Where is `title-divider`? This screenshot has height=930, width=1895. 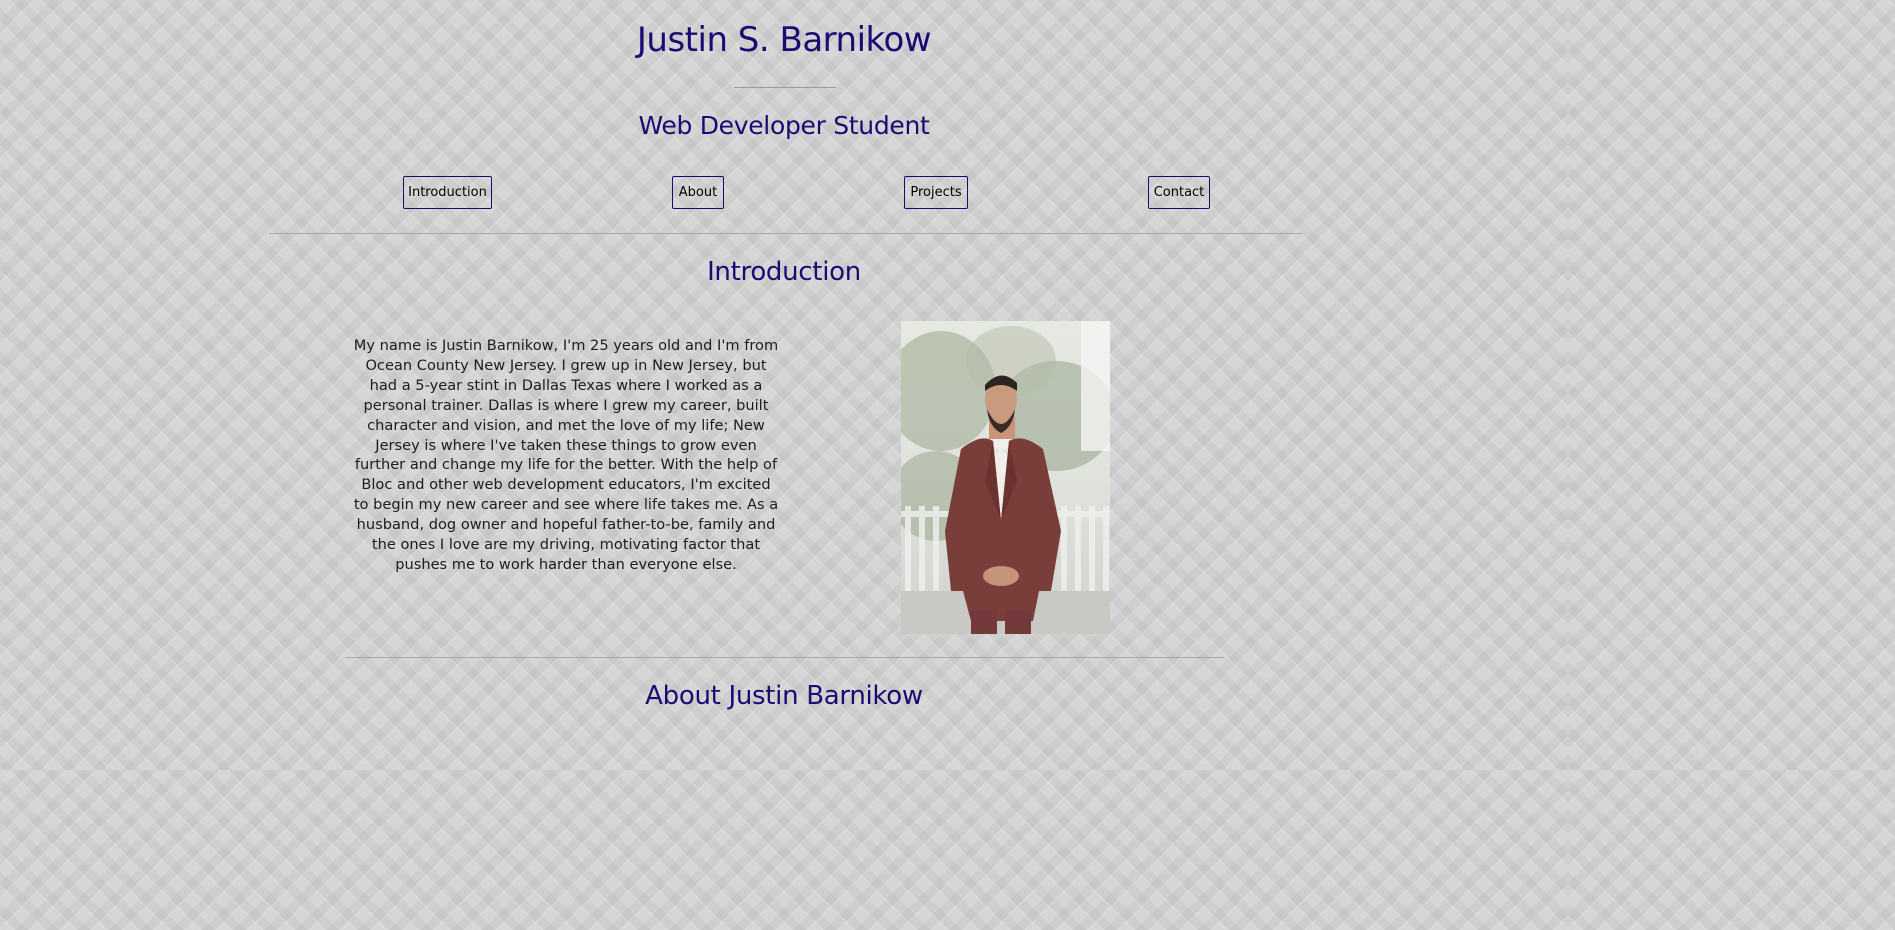 title-divider is located at coordinates (785, 87).